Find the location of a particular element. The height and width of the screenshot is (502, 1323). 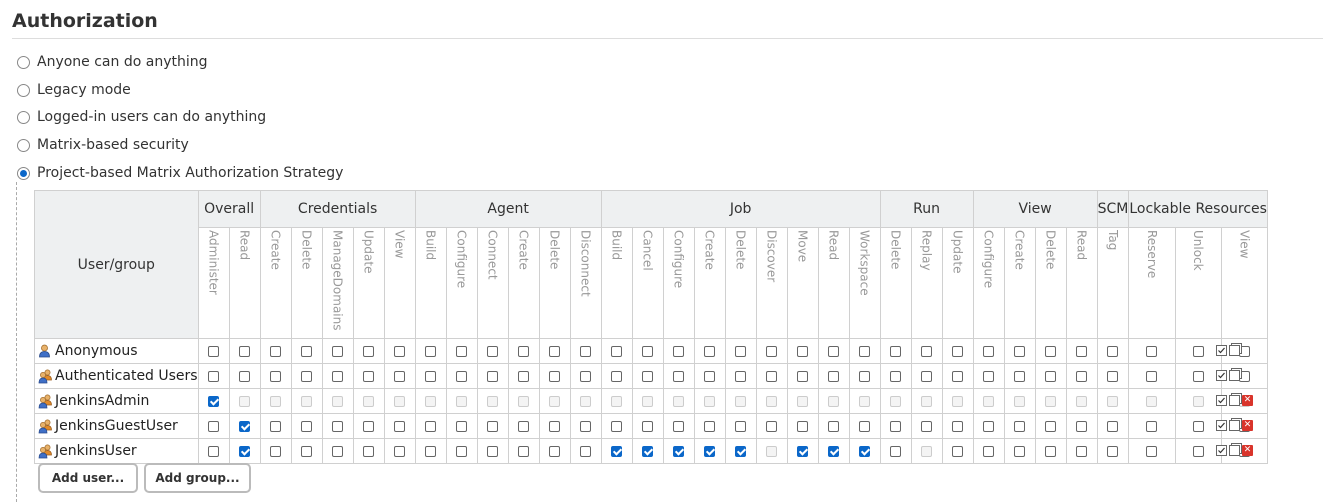

strategy-option: Logged-in users can do anything is located at coordinates (141, 117).